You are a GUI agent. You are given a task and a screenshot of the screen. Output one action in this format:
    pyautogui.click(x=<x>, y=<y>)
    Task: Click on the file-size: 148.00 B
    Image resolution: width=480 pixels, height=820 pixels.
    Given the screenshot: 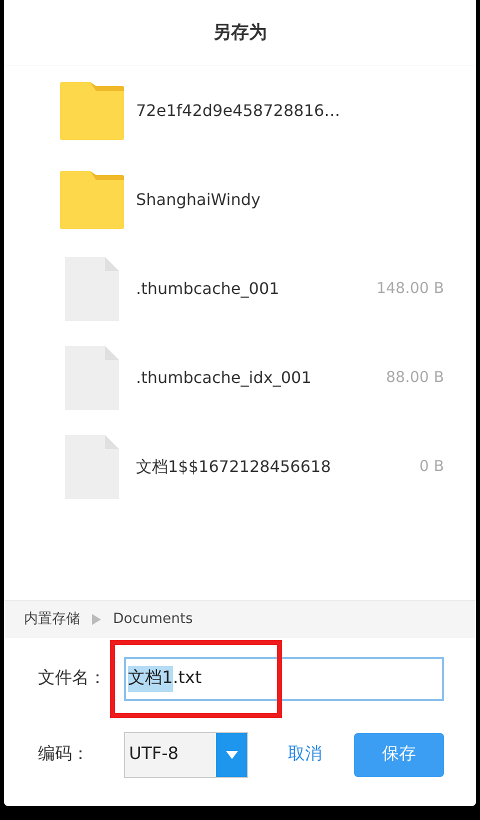 What is the action you would take?
    pyautogui.click(x=410, y=289)
    